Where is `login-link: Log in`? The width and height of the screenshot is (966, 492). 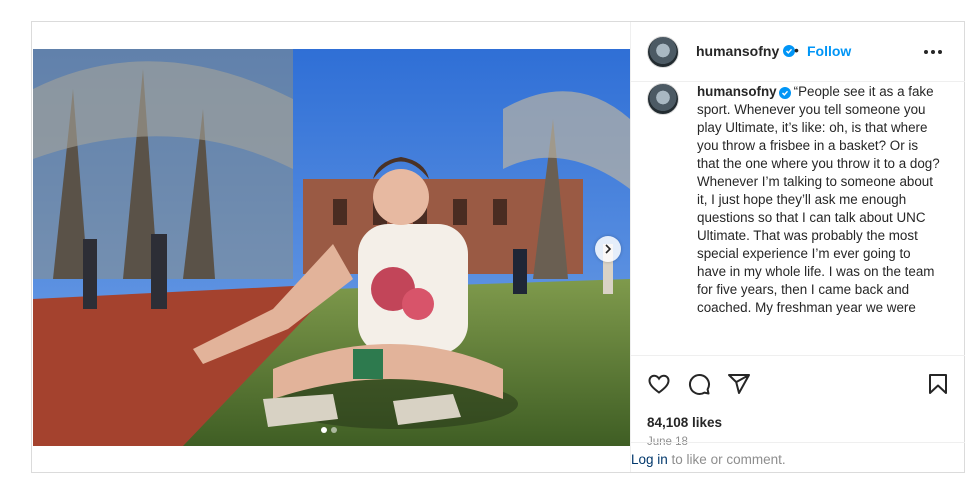
login-link: Log in is located at coordinates (649, 459).